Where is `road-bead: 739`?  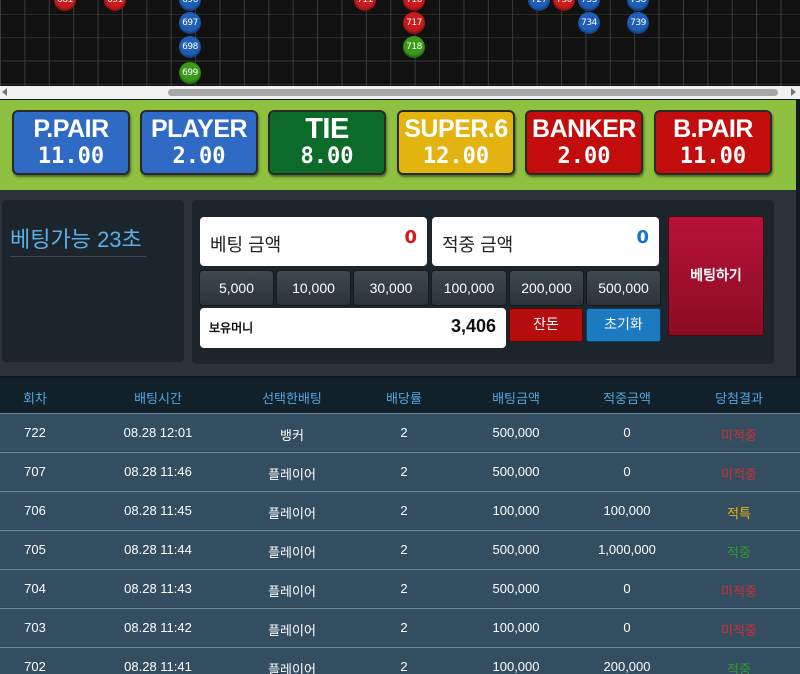
road-bead: 739 is located at coordinates (638, 23).